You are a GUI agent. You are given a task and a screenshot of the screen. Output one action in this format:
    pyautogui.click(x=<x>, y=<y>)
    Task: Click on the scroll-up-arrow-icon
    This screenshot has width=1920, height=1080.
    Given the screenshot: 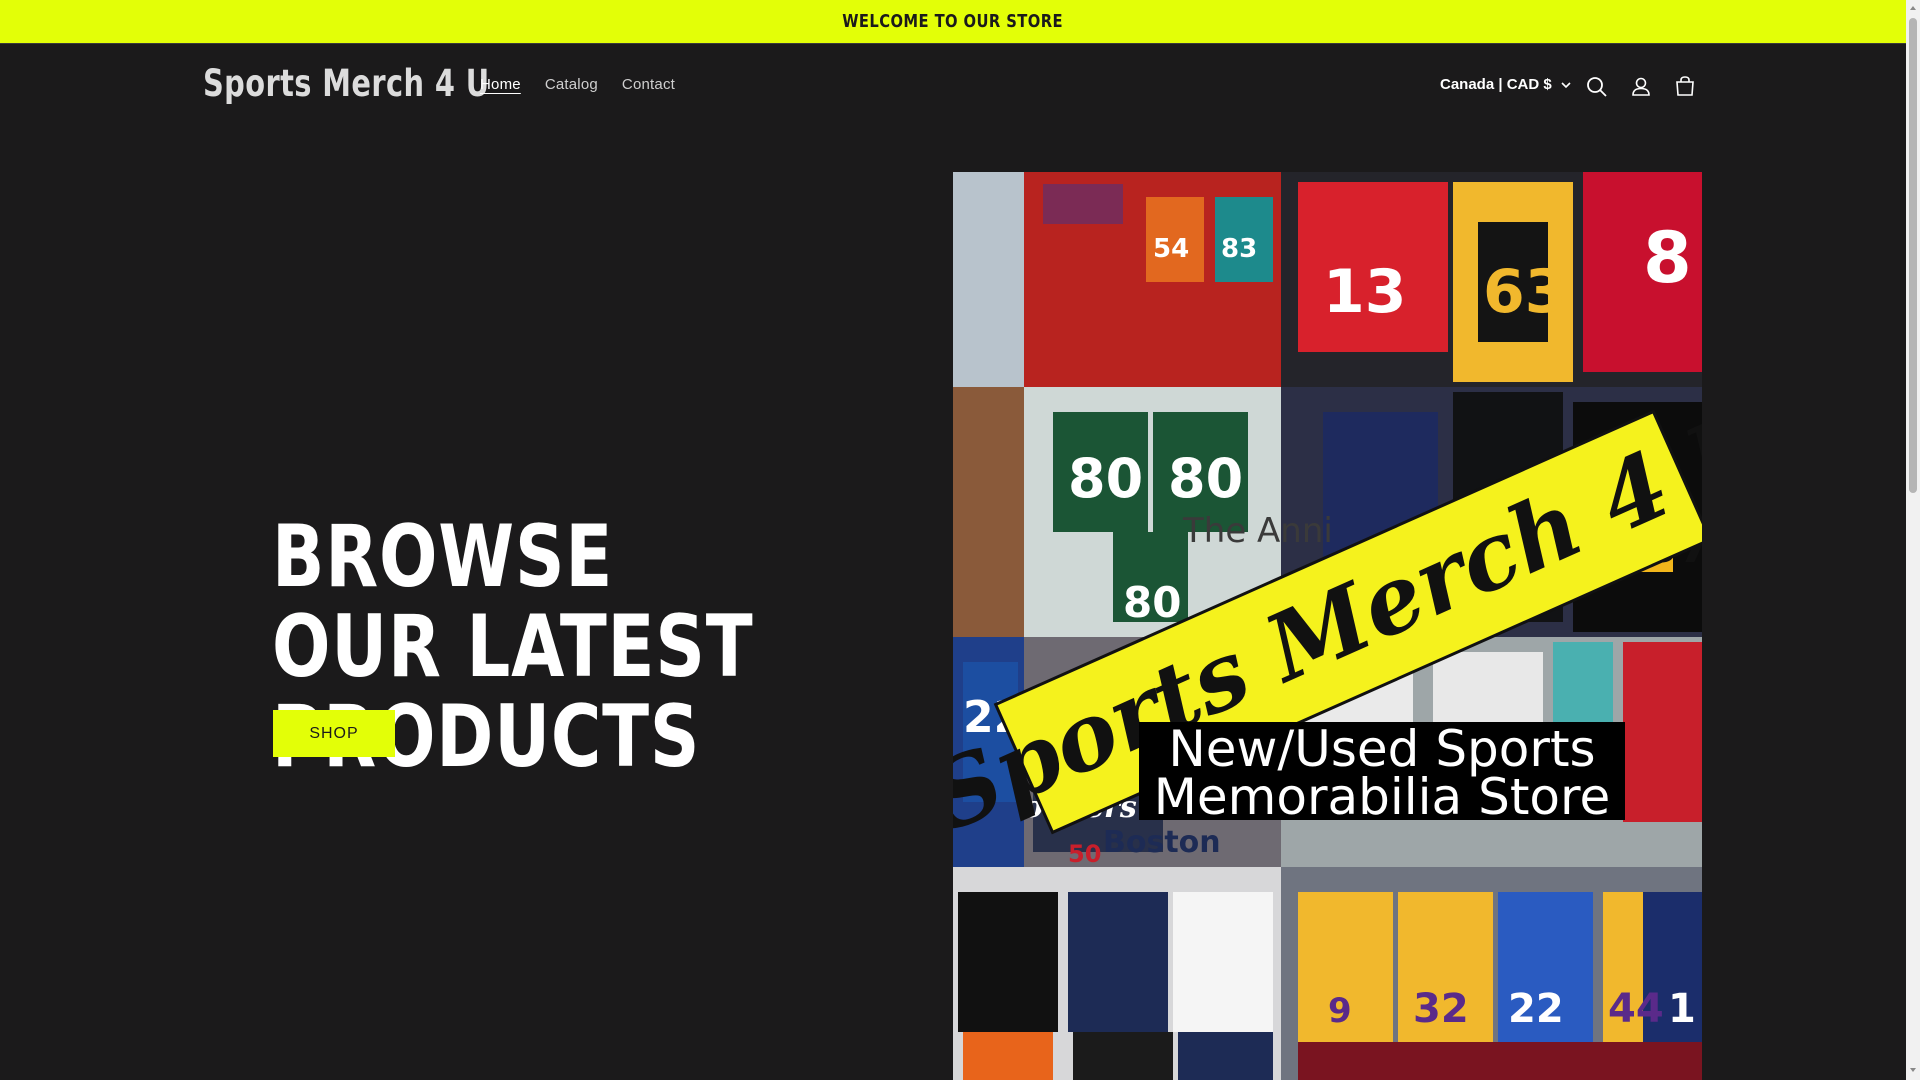 What is the action you would take?
    pyautogui.click(x=1913, y=8)
    